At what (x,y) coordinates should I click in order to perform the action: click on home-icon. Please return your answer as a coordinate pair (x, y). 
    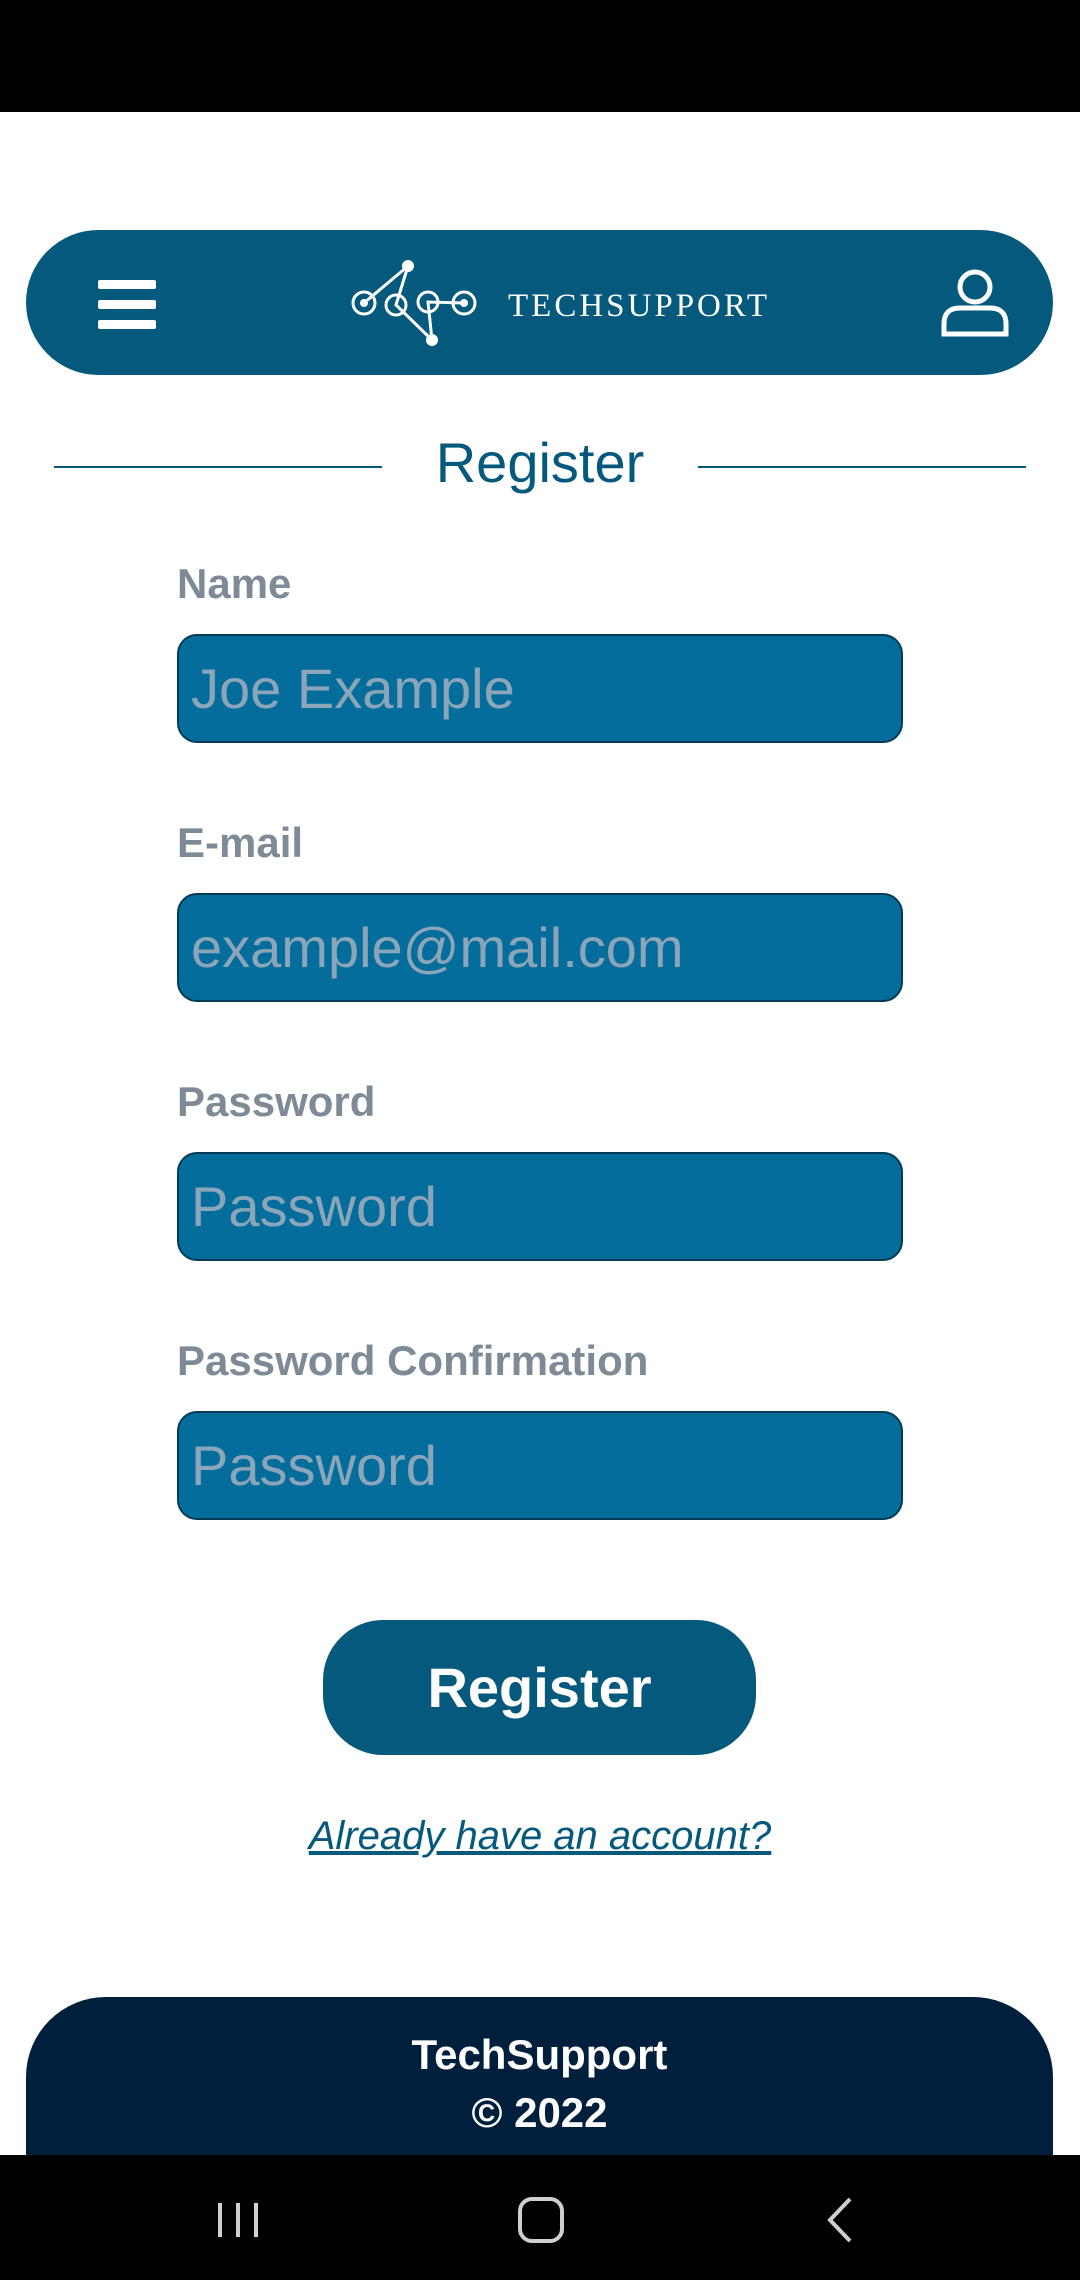
    Looking at the image, I should click on (540, 2220).